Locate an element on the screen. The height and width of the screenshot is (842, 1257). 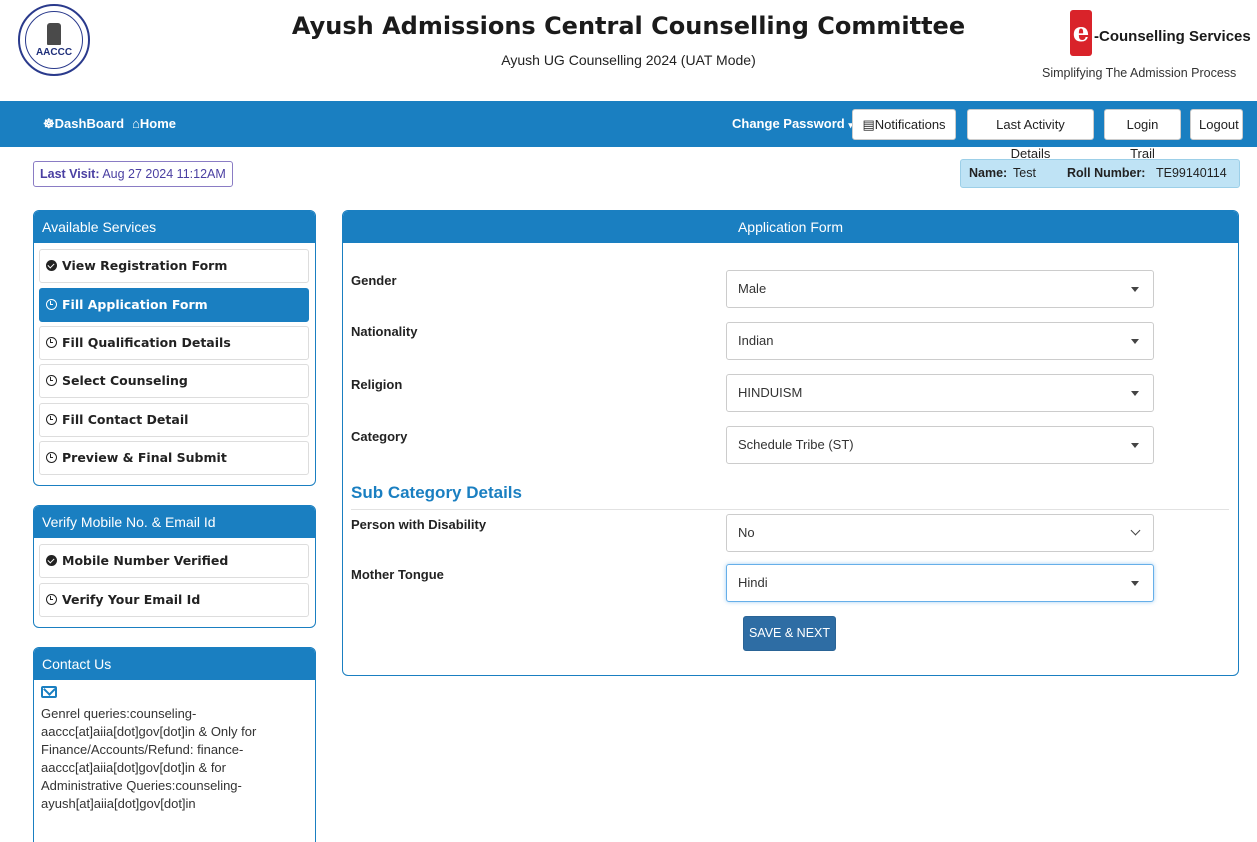
last-visit-label: Last Visit: is located at coordinates (70, 174).